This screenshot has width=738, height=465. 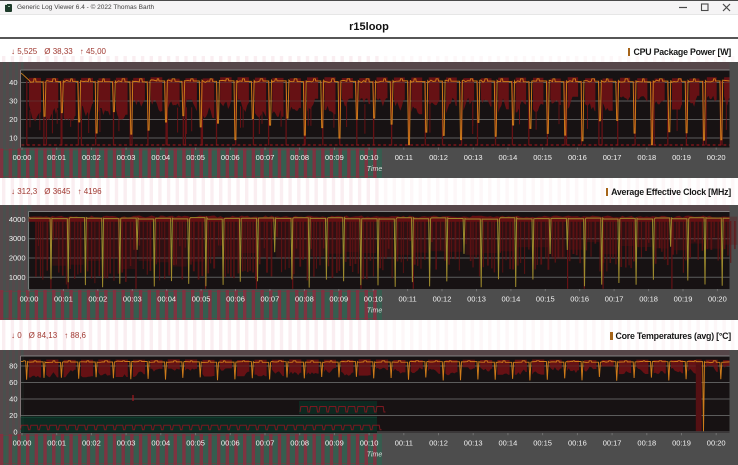 What do you see at coordinates (17, 219) in the screenshot?
I see `svg-text: 4000` at bounding box center [17, 219].